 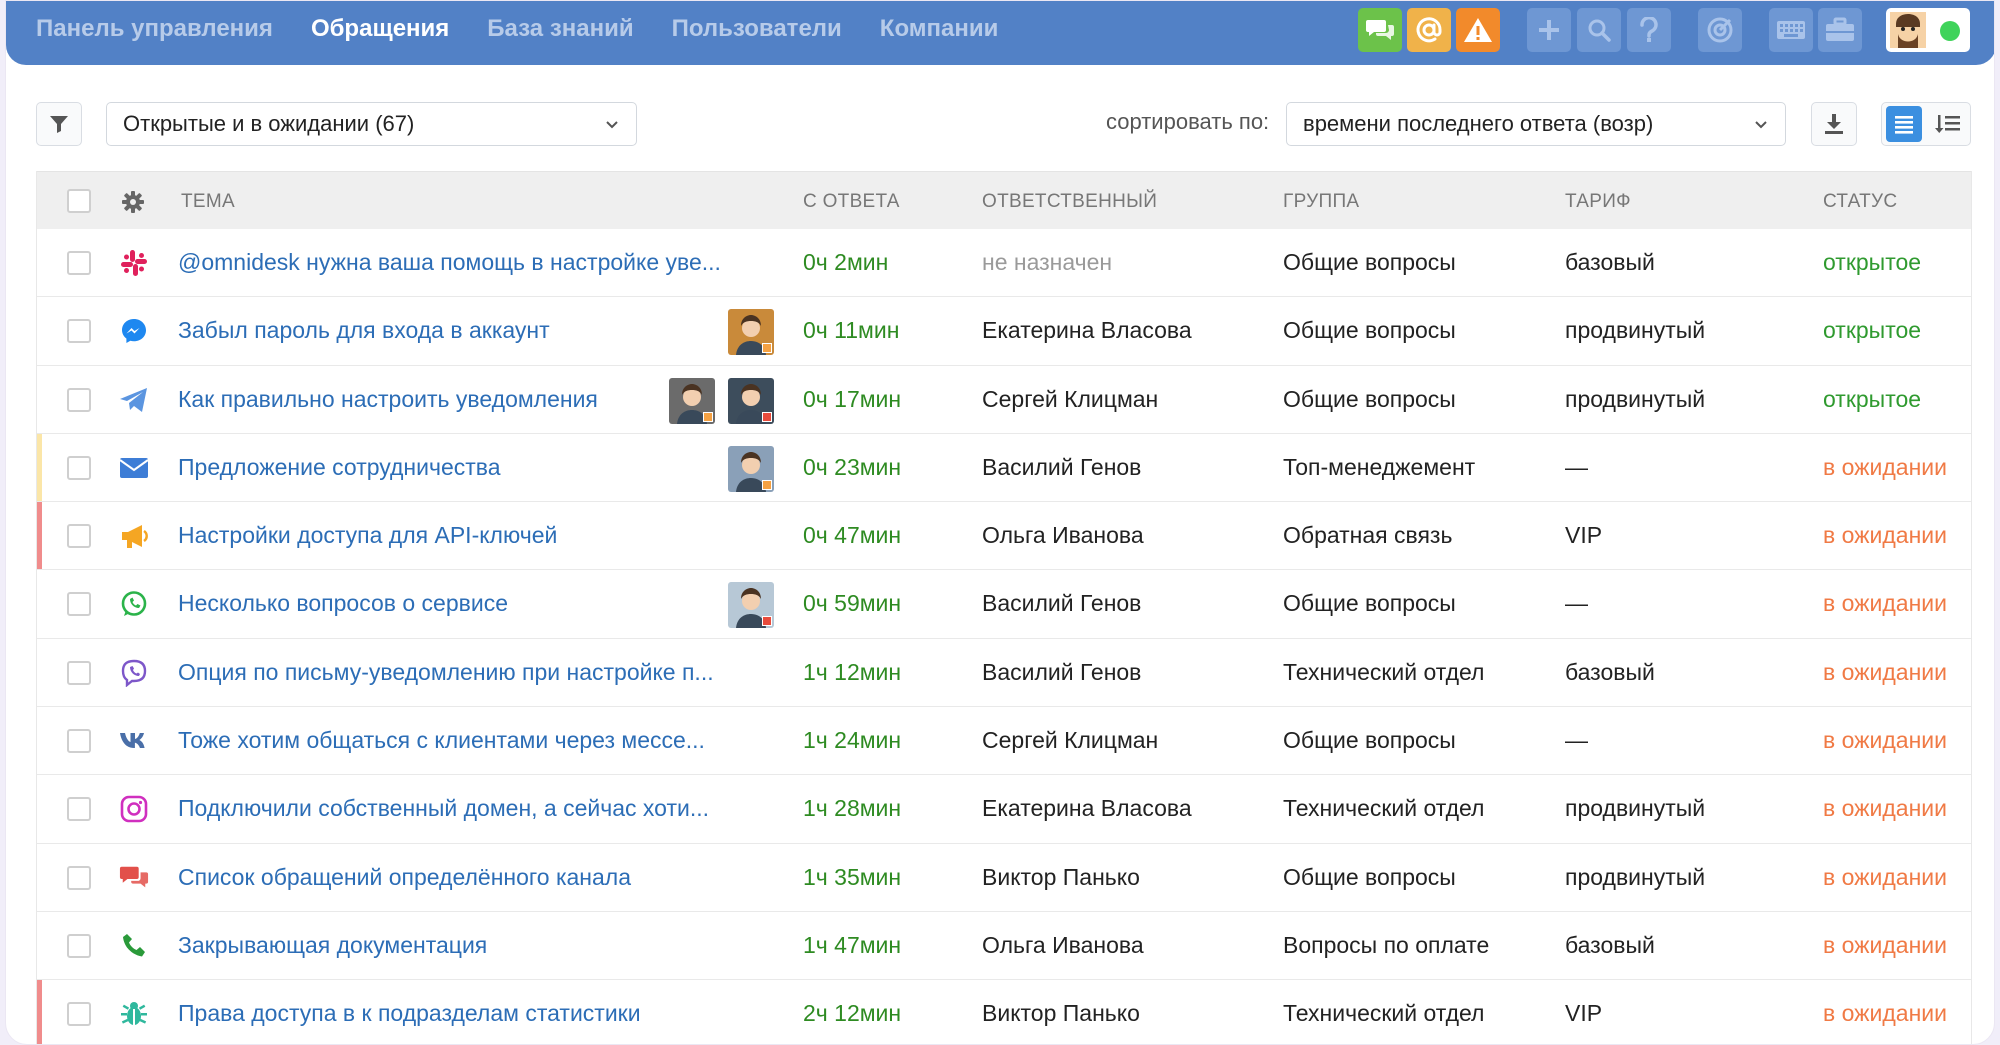 What do you see at coordinates (1720, 30) in the screenshot?
I see `target-icon` at bounding box center [1720, 30].